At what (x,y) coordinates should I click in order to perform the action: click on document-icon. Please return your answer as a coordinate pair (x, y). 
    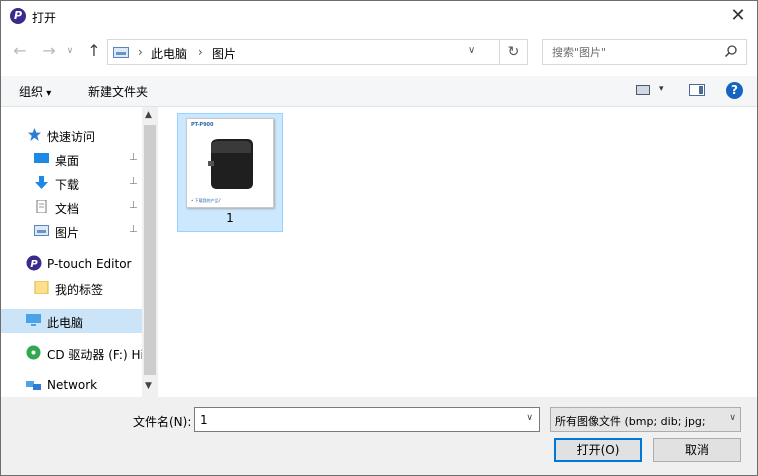
    Looking at the image, I should click on (41, 206).